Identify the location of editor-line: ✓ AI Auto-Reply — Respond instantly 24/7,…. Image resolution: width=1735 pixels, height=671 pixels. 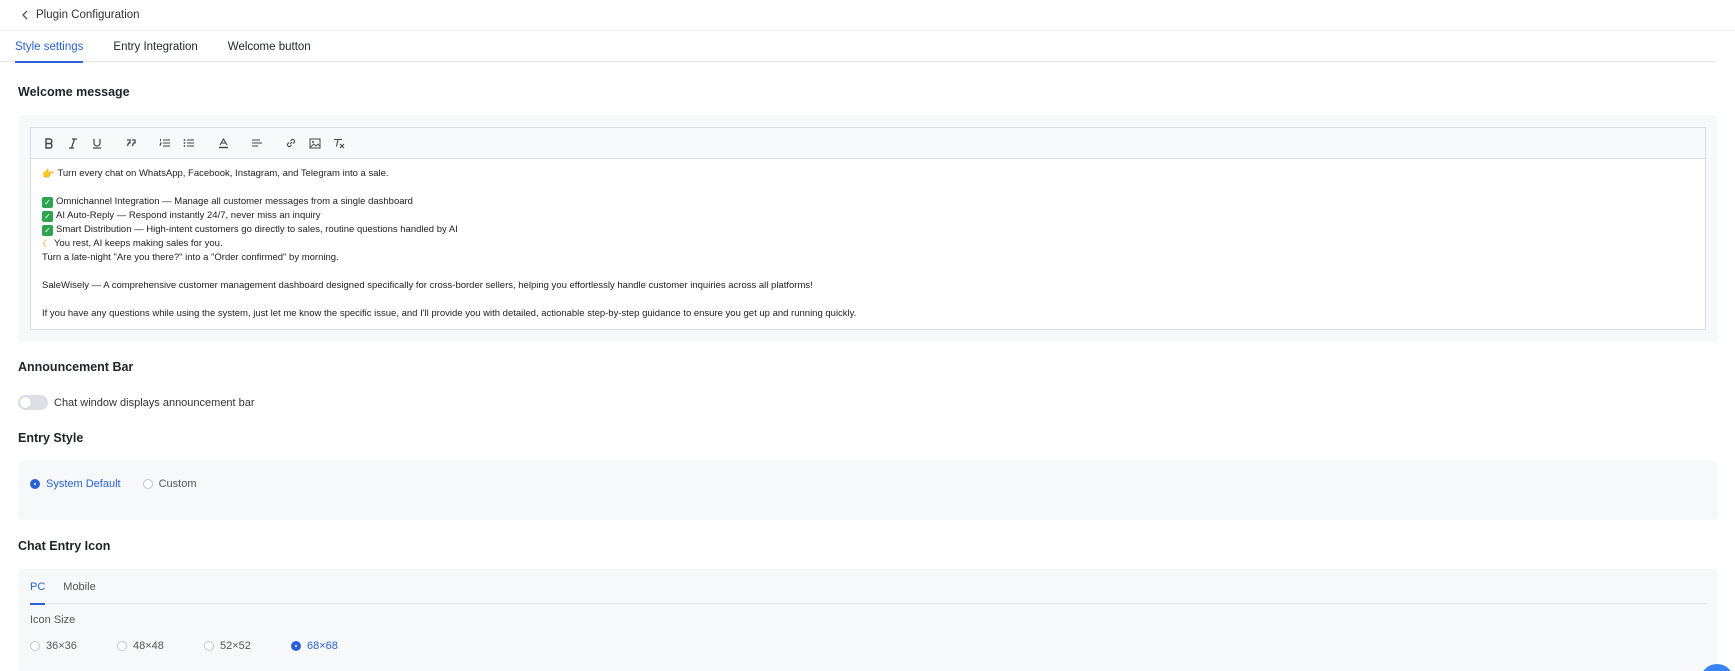
(868, 216).